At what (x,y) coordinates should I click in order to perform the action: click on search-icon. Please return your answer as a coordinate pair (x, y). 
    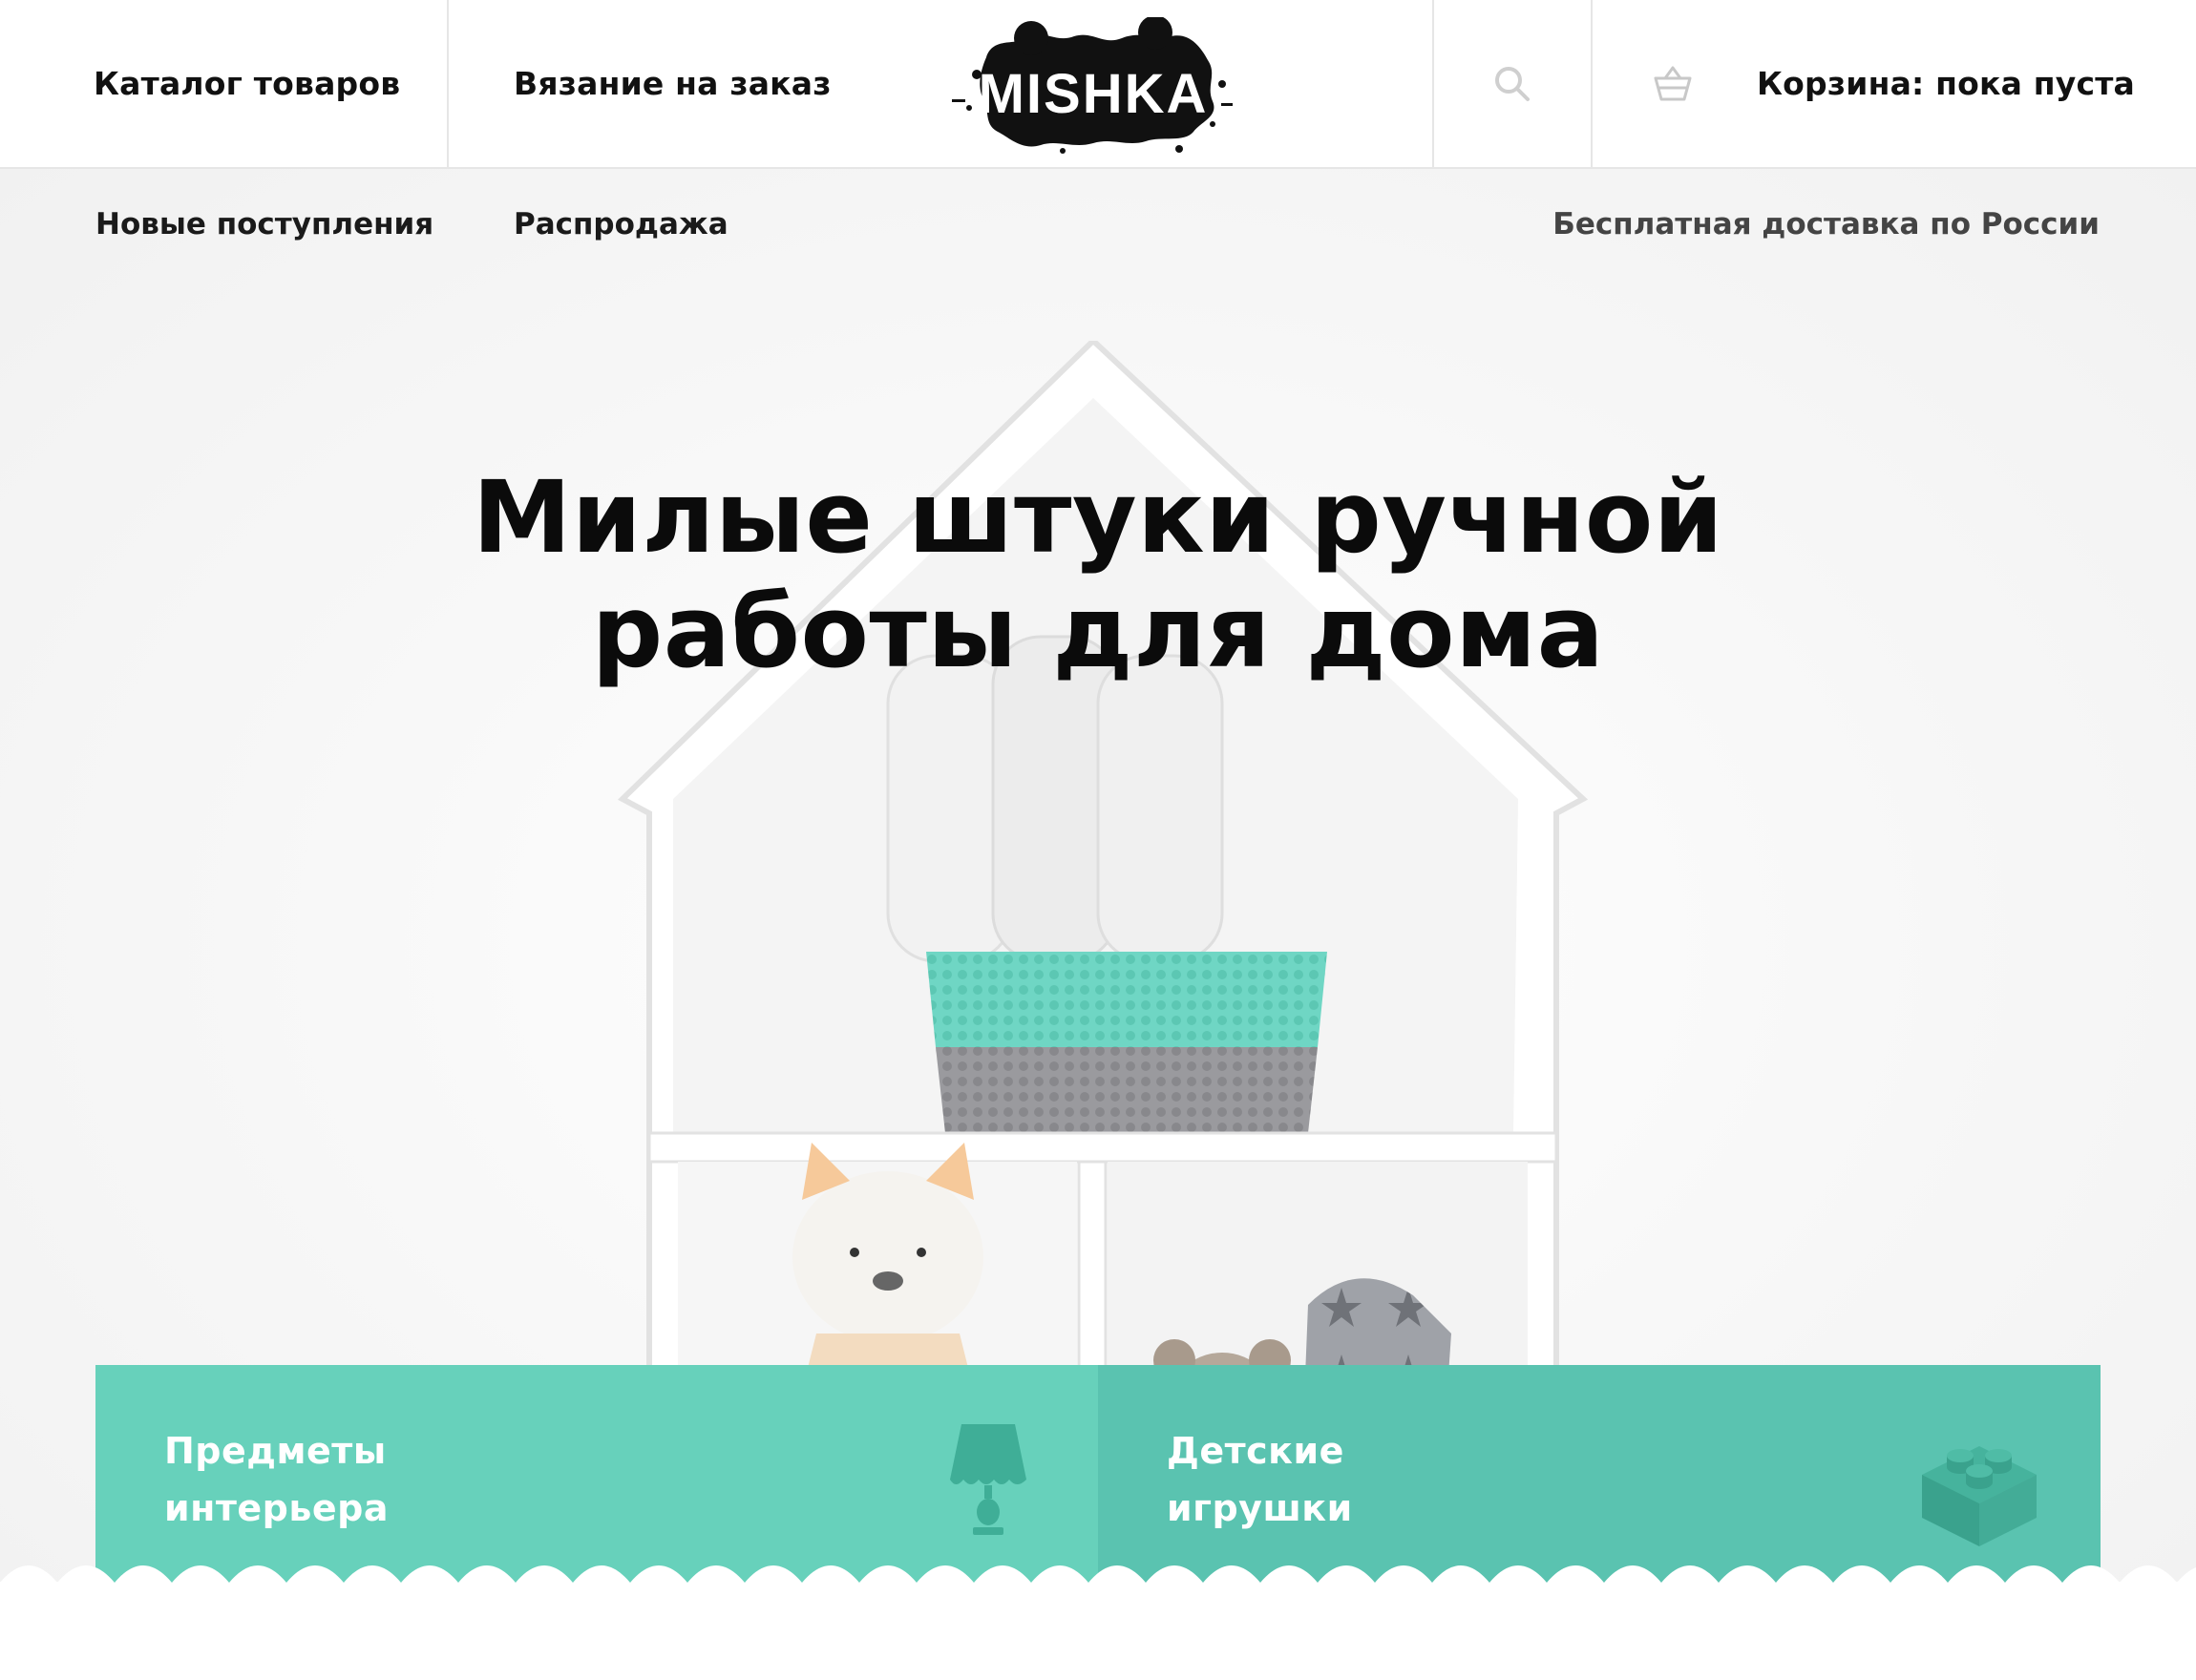
    Looking at the image, I should click on (1512, 84).